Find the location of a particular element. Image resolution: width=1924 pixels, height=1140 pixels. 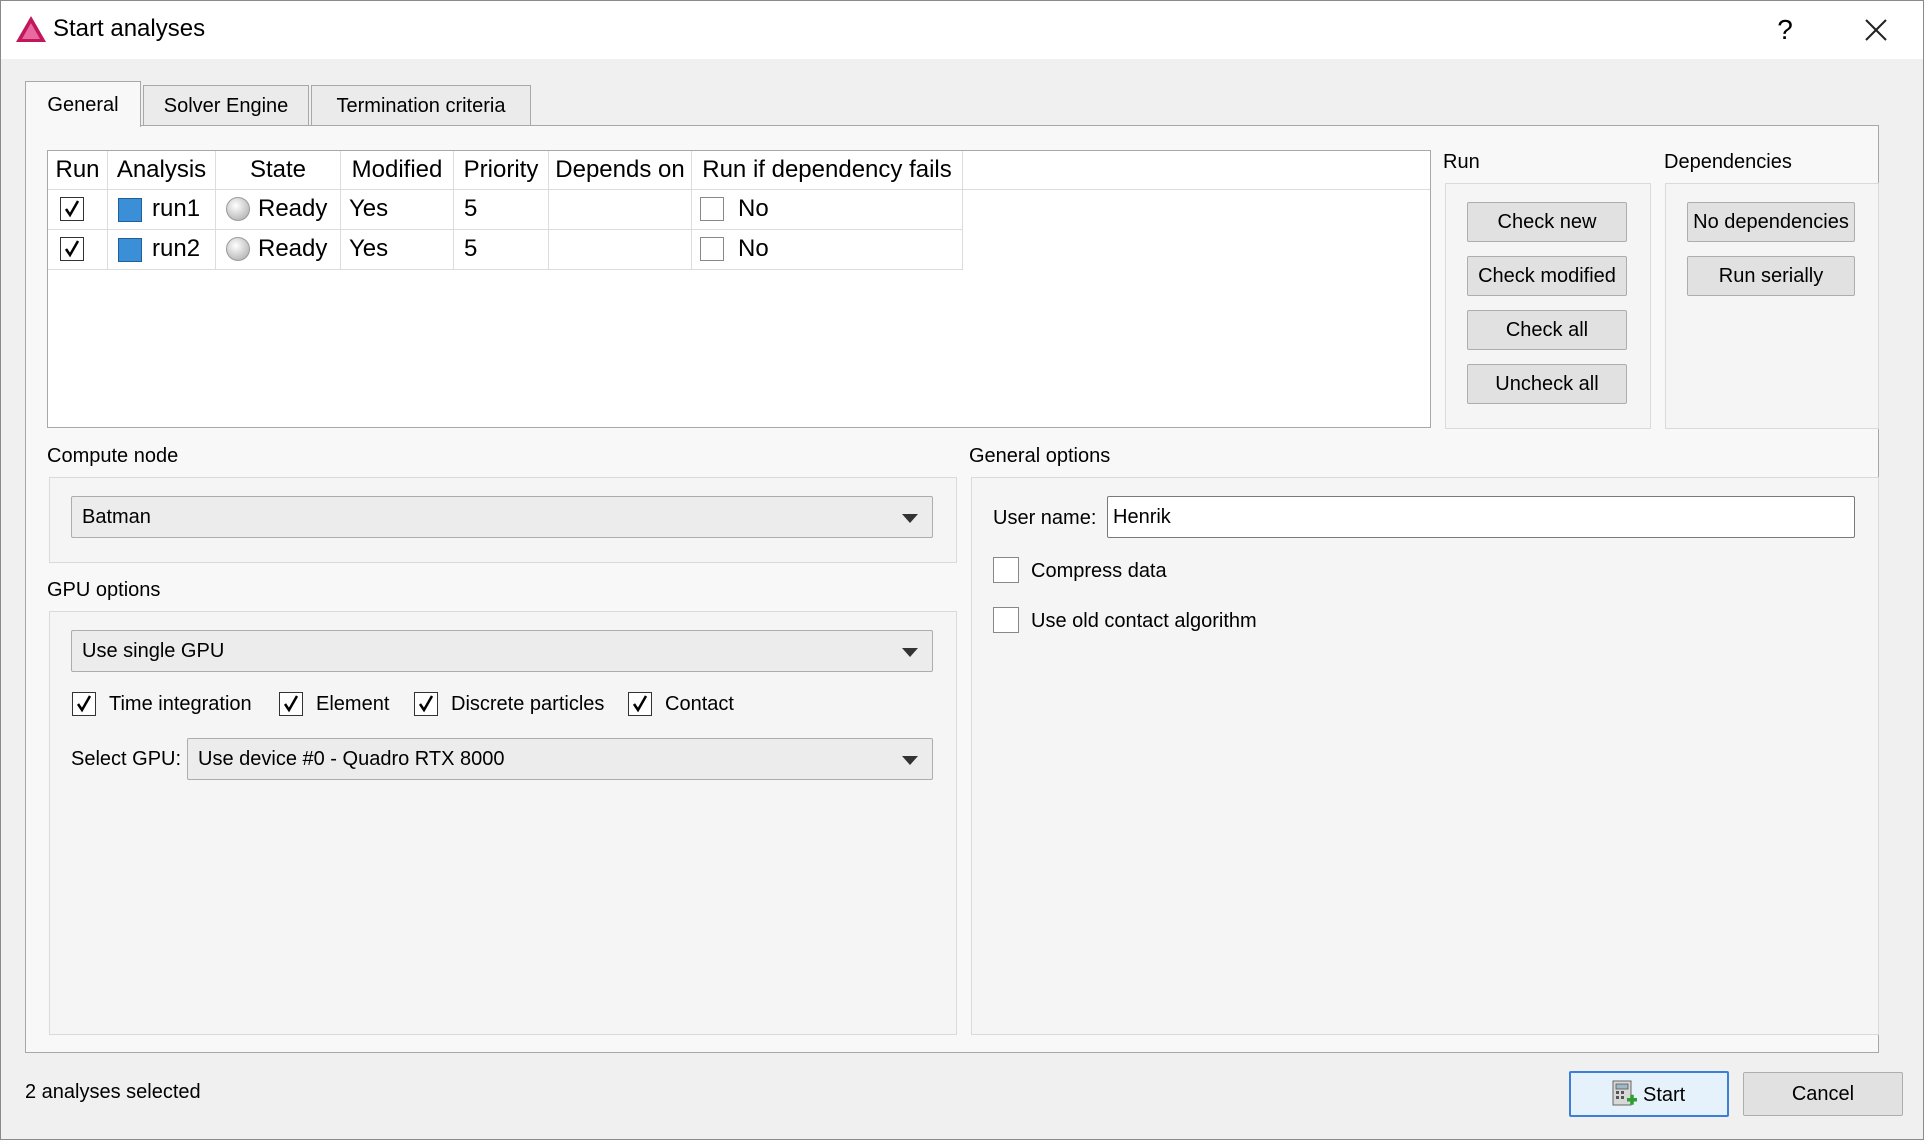

help-button: ? is located at coordinates (1785, 30).